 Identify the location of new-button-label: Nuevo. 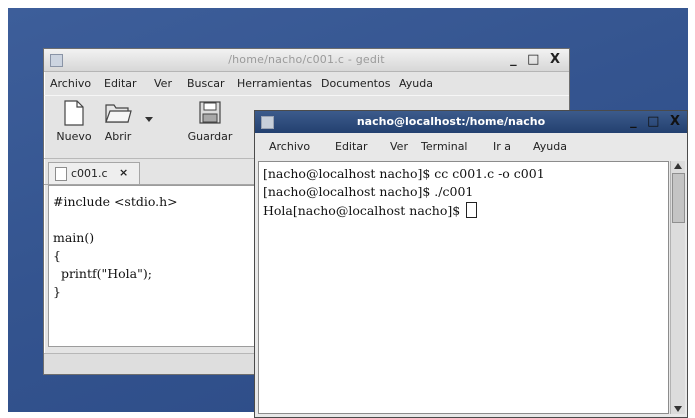
(74, 136).